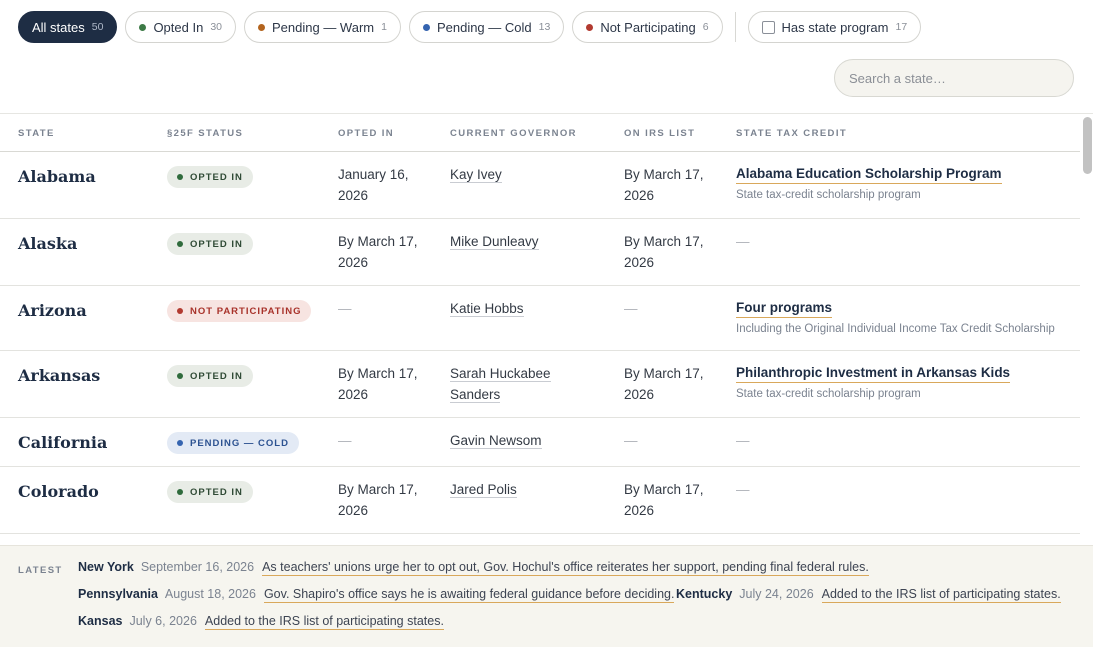 This screenshot has height=647, width=1093. What do you see at coordinates (48, 243) in the screenshot?
I see `state-name: Alaska` at bounding box center [48, 243].